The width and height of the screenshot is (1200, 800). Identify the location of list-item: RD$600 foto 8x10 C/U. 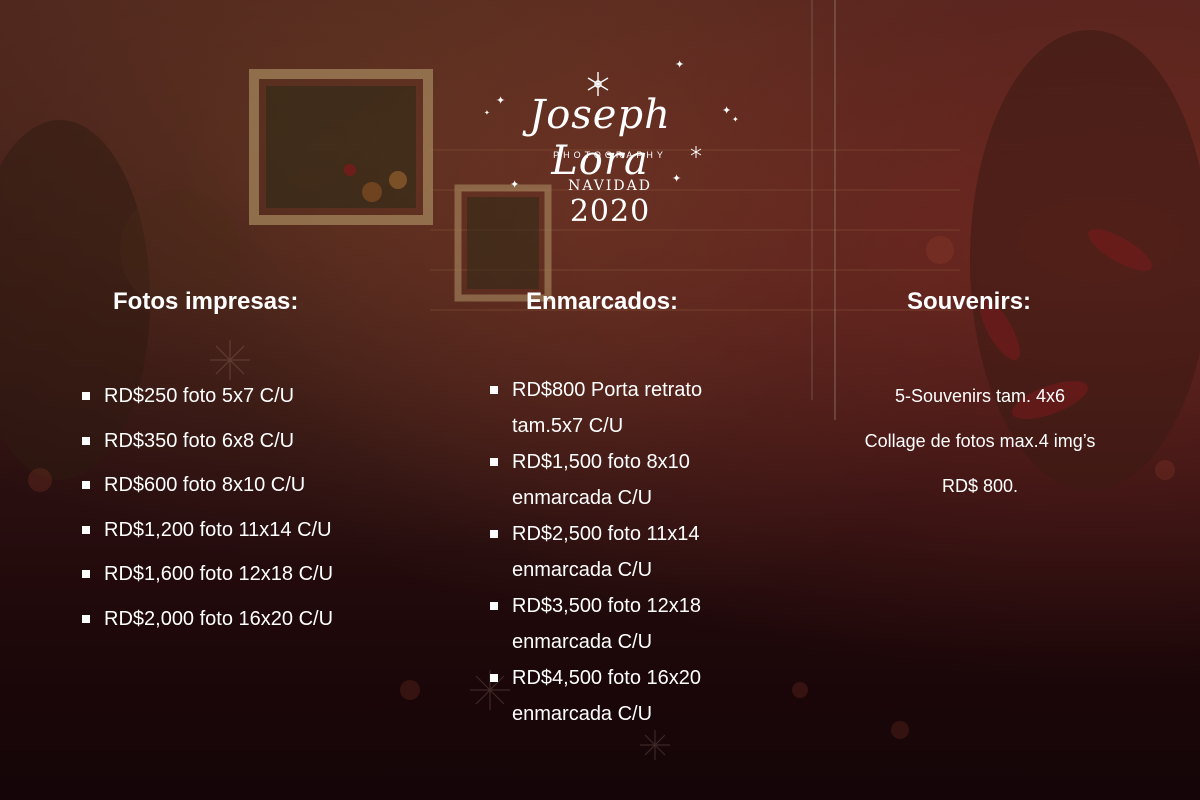
(242, 491).